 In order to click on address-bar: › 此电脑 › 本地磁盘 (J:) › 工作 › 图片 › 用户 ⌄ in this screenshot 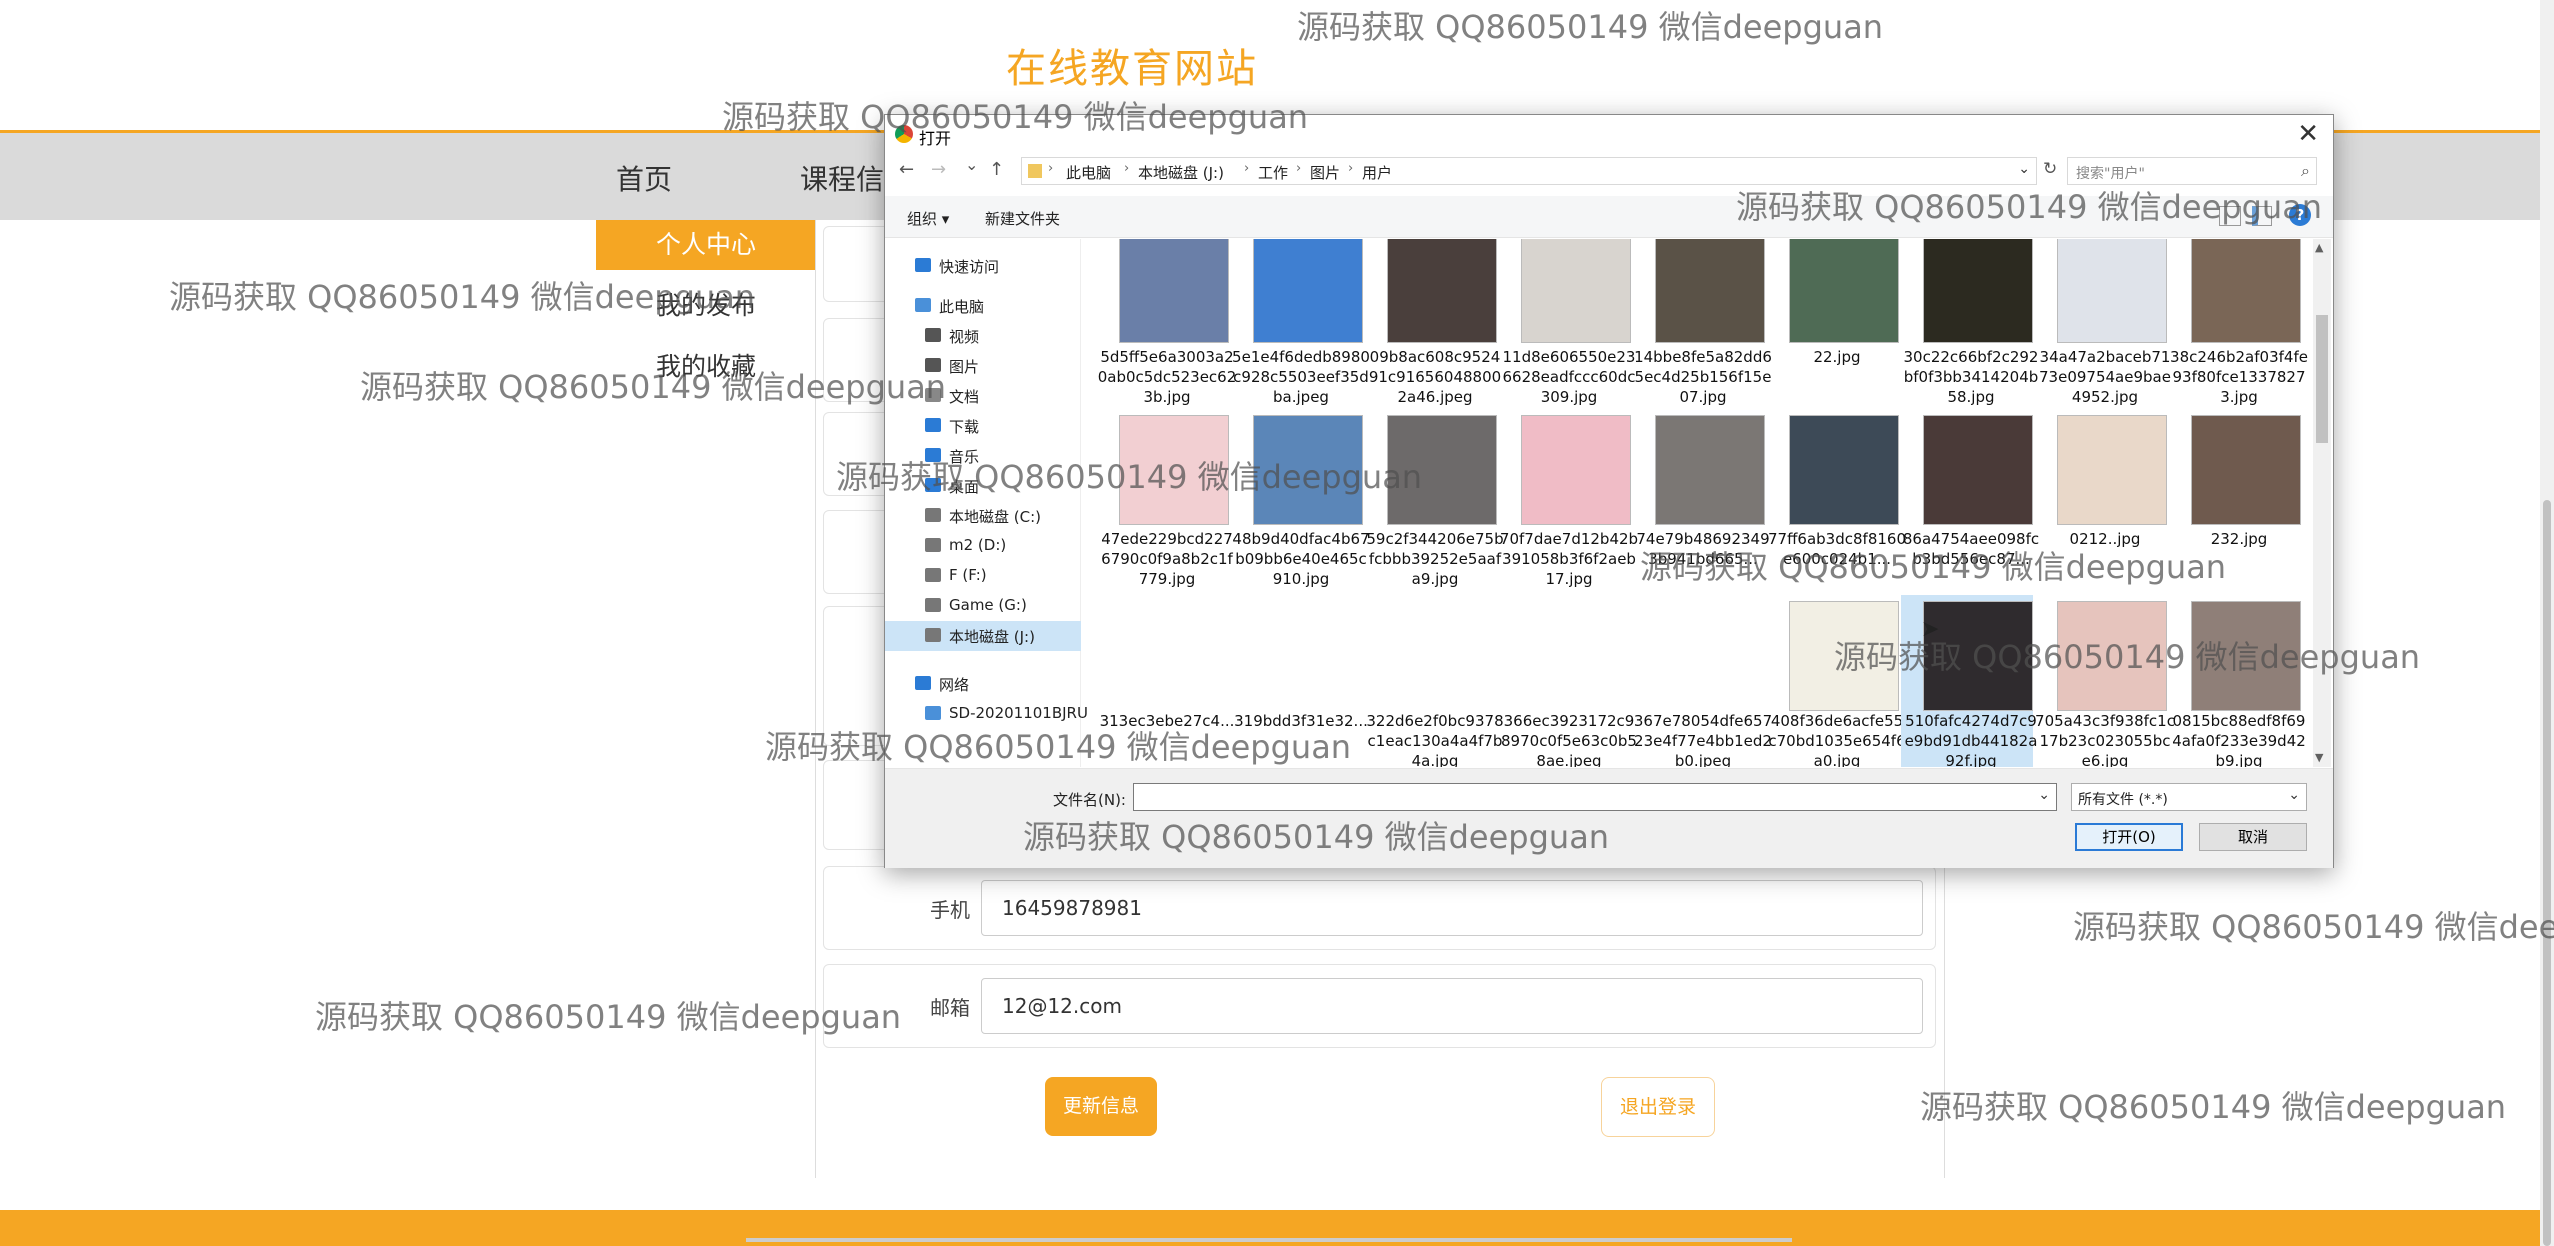, I will do `click(1529, 171)`.